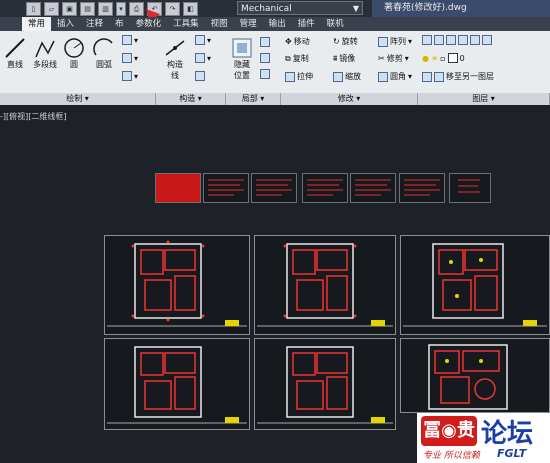 Image resolution: width=550 pixels, height=463 pixels. Describe the element at coordinates (65, 24) in the screenshot. I see `tab-insert: 插入` at that location.